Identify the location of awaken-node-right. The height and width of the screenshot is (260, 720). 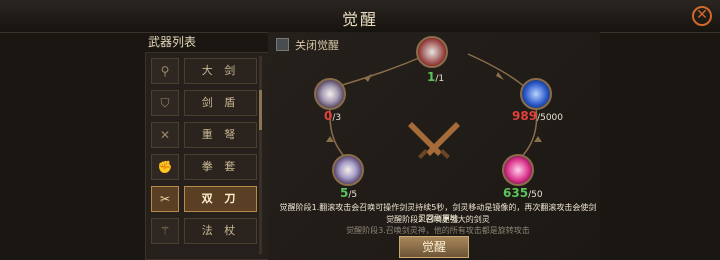
(536, 94).